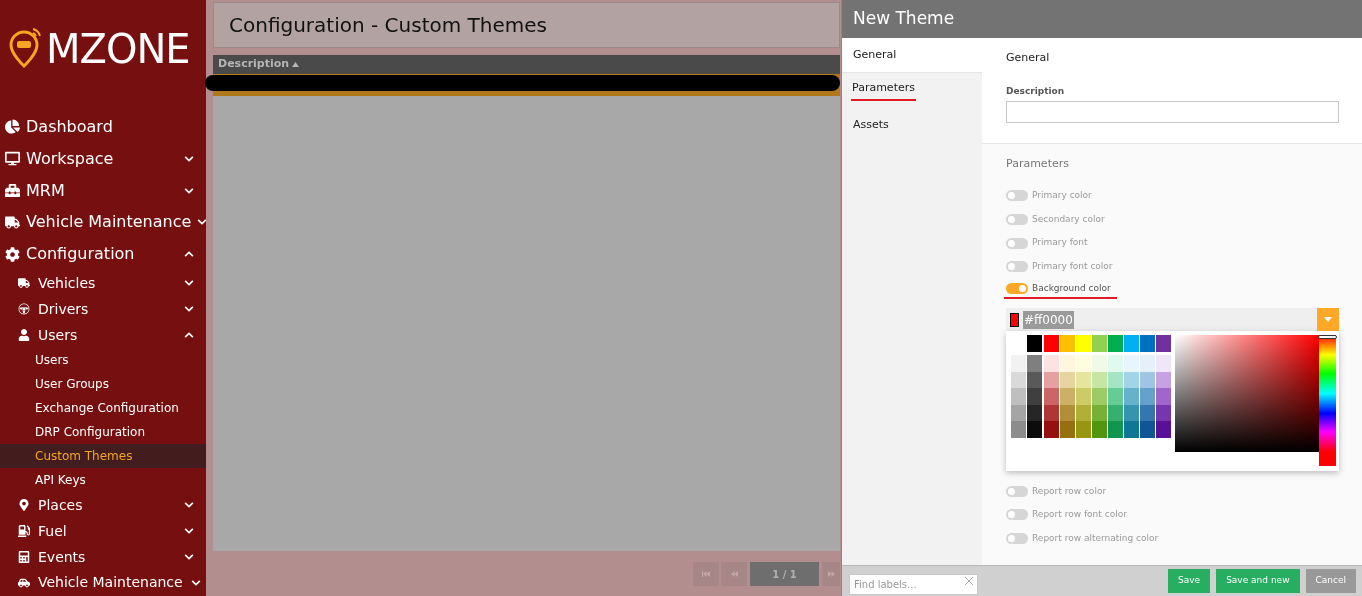 The height and width of the screenshot is (596, 1362). I want to click on parameter-label: Report row color, so click(1069, 491).